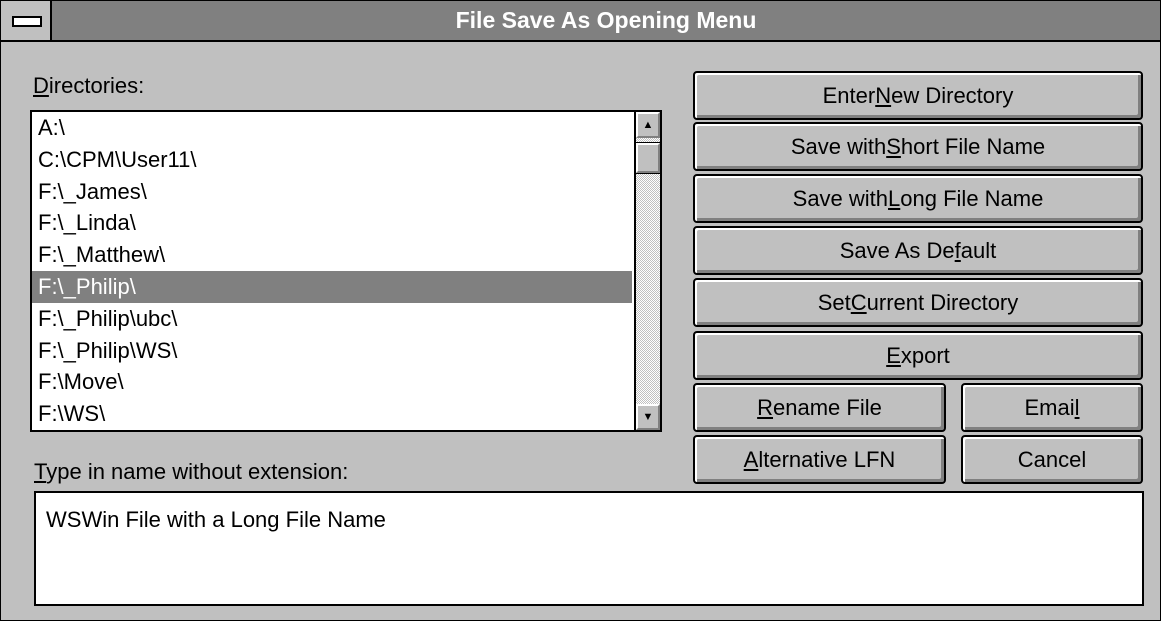 The height and width of the screenshot is (621, 1161). I want to click on enter-new-directory-button: Enter New Directory, so click(918, 95).